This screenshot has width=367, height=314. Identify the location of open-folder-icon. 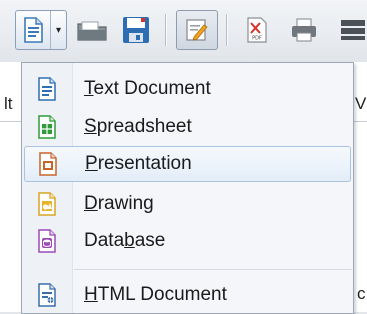
(92, 31).